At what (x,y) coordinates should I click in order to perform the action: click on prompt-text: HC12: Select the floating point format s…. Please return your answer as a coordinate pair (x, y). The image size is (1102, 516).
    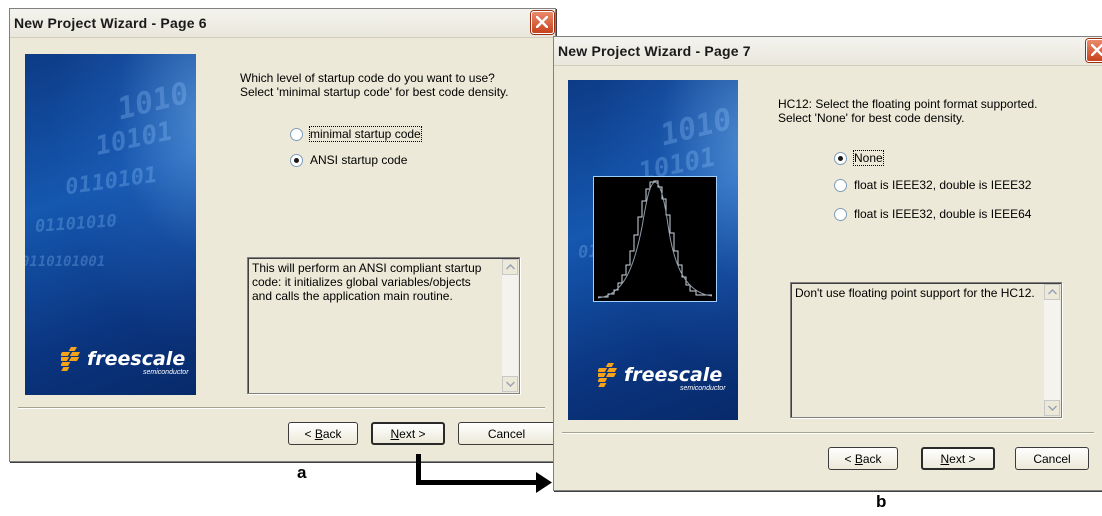
    Looking at the image, I should click on (907, 111).